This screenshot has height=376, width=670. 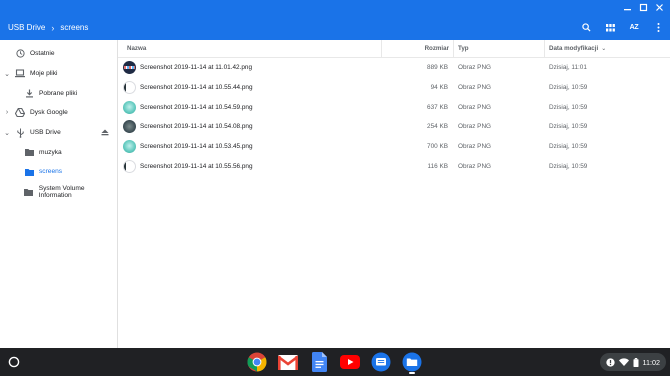 I want to click on breadcrumb-screens: screens, so click(x=74, y=27).